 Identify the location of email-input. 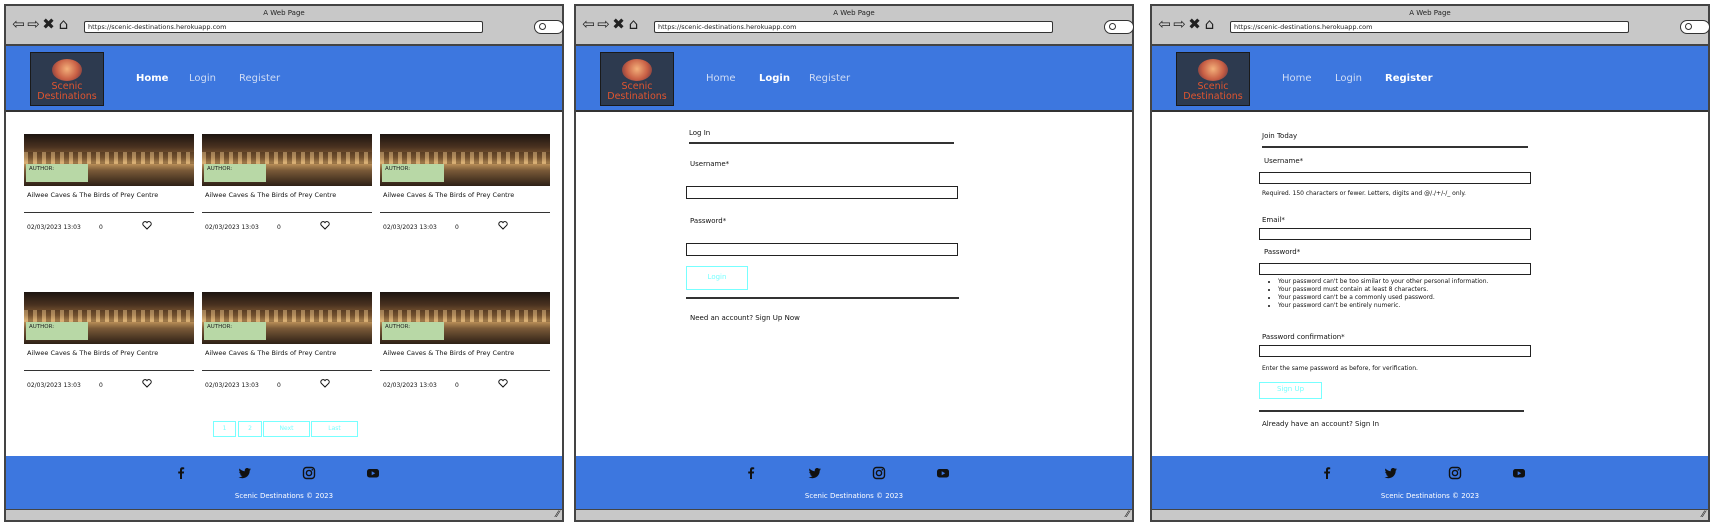
(1395, 234).